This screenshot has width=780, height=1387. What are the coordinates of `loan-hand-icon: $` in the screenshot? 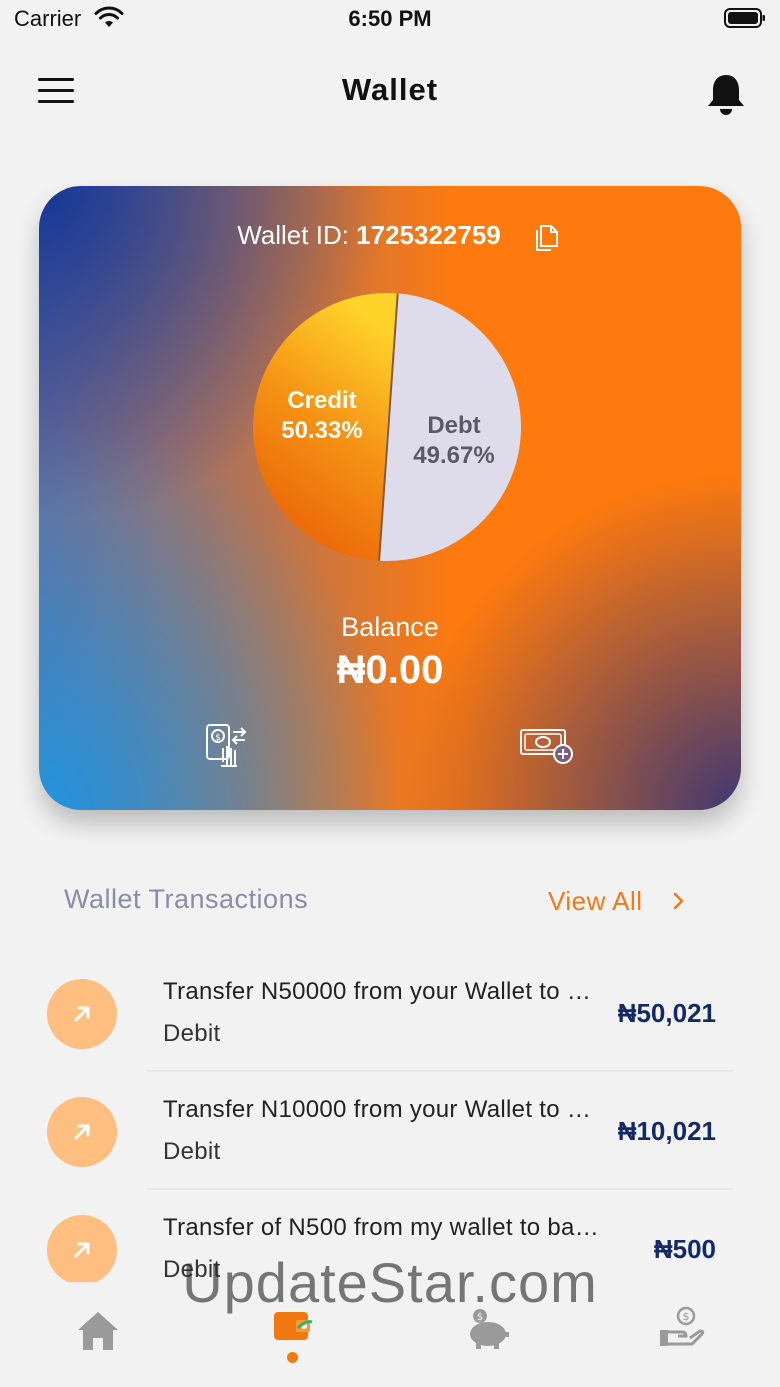 It's located at (682, 1332).